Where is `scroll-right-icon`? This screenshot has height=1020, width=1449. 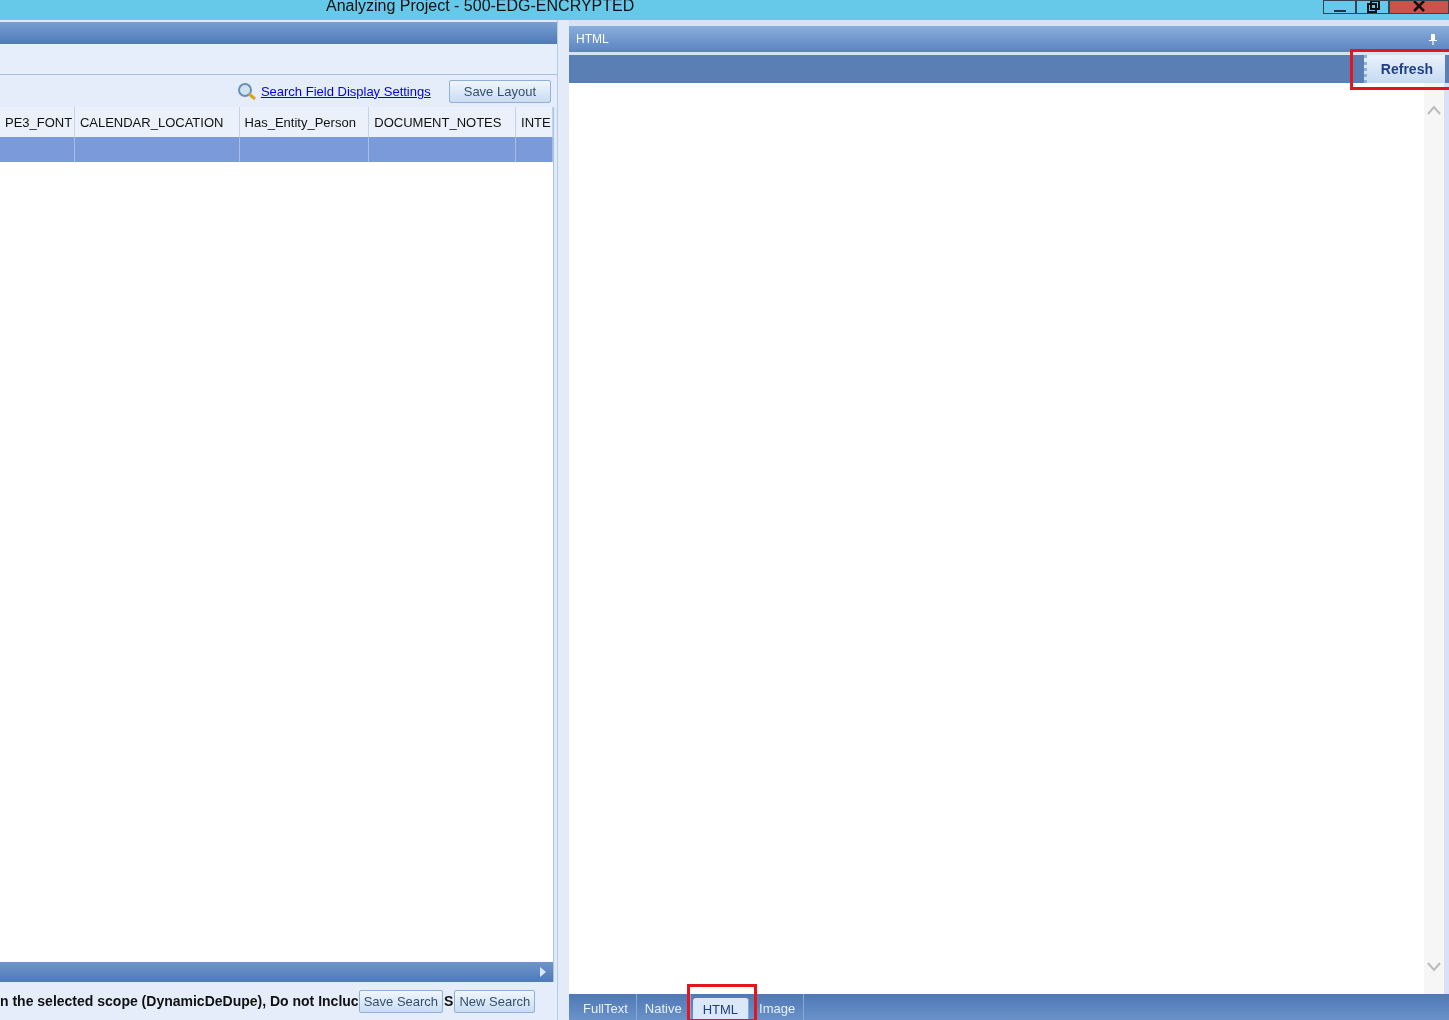
scroll-right-icon is located at coordinates (543, 972).